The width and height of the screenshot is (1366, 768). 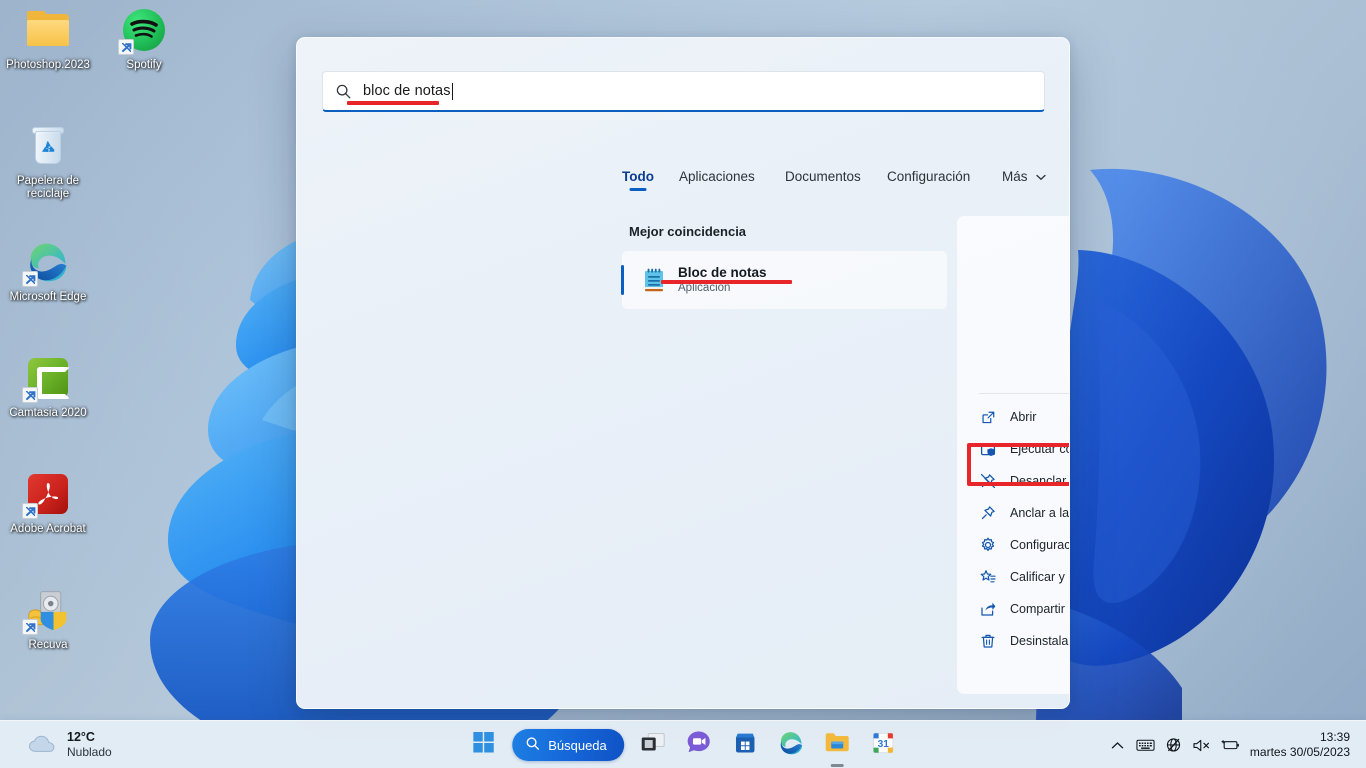 I want to click on taskbar-app-file-explorer, so click(x=837, y=747).